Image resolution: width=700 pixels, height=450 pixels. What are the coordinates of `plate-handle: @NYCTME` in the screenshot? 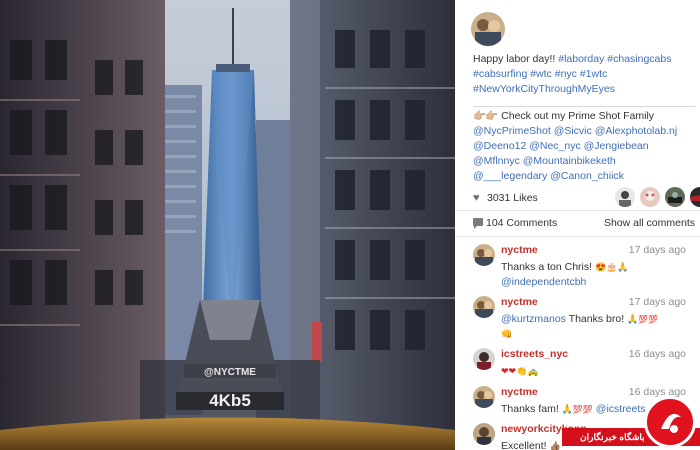 It's located at (230, 372).